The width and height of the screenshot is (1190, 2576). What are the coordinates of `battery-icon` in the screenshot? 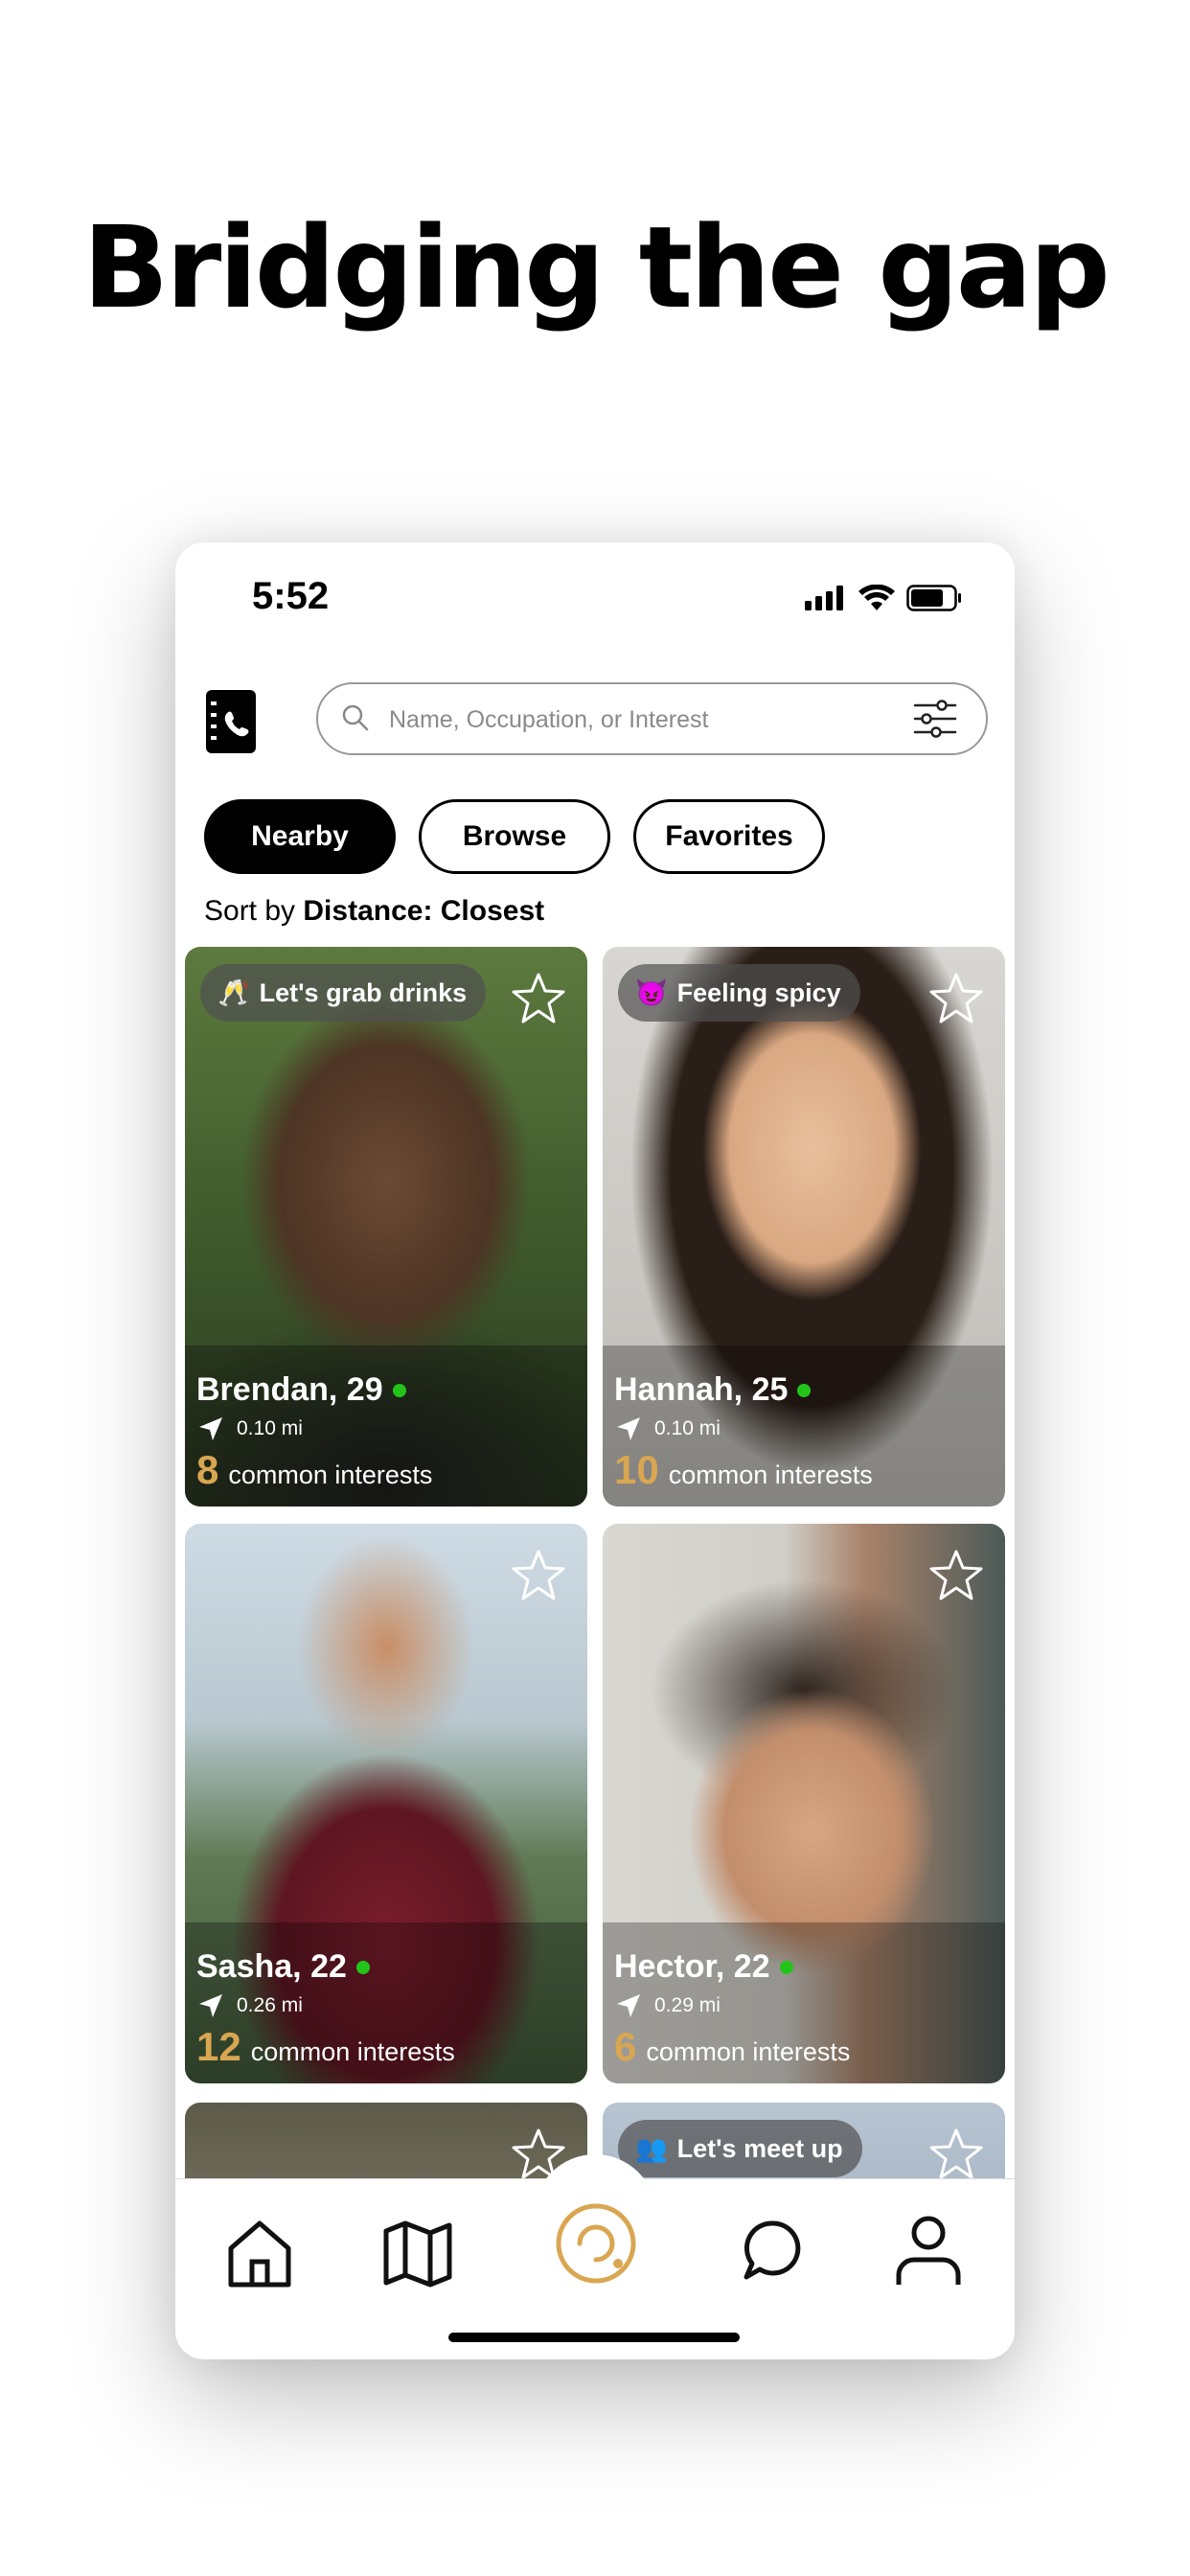 It's located at (934, 598).